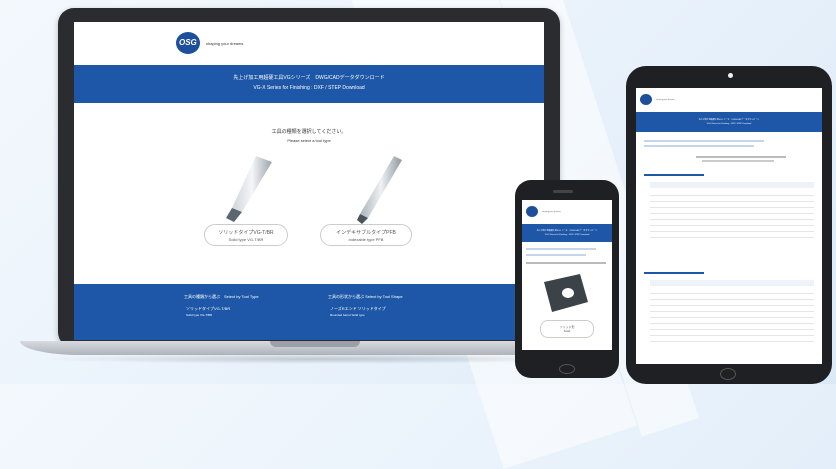 Image resolution: width=836 pixels, height=469 pixels. I want to click on phone-header-jp: 先上げ加工用超硬工具VGシリーズ DWG/CADデータダウンロード, so click(567, 231).